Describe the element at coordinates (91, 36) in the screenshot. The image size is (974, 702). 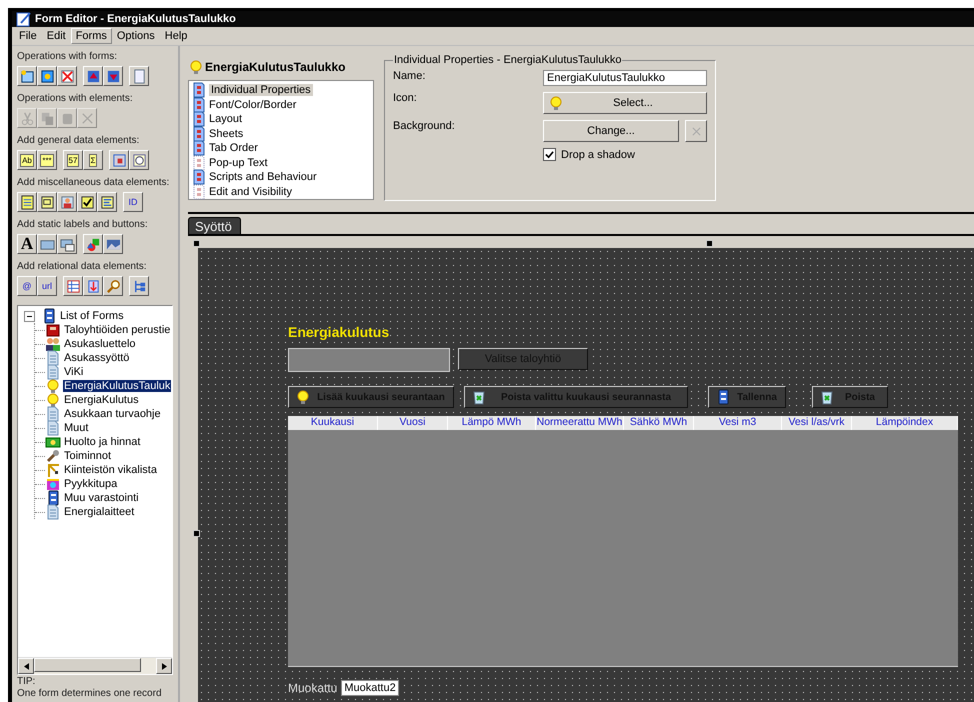
I see `menu-item: Forms` at that location.